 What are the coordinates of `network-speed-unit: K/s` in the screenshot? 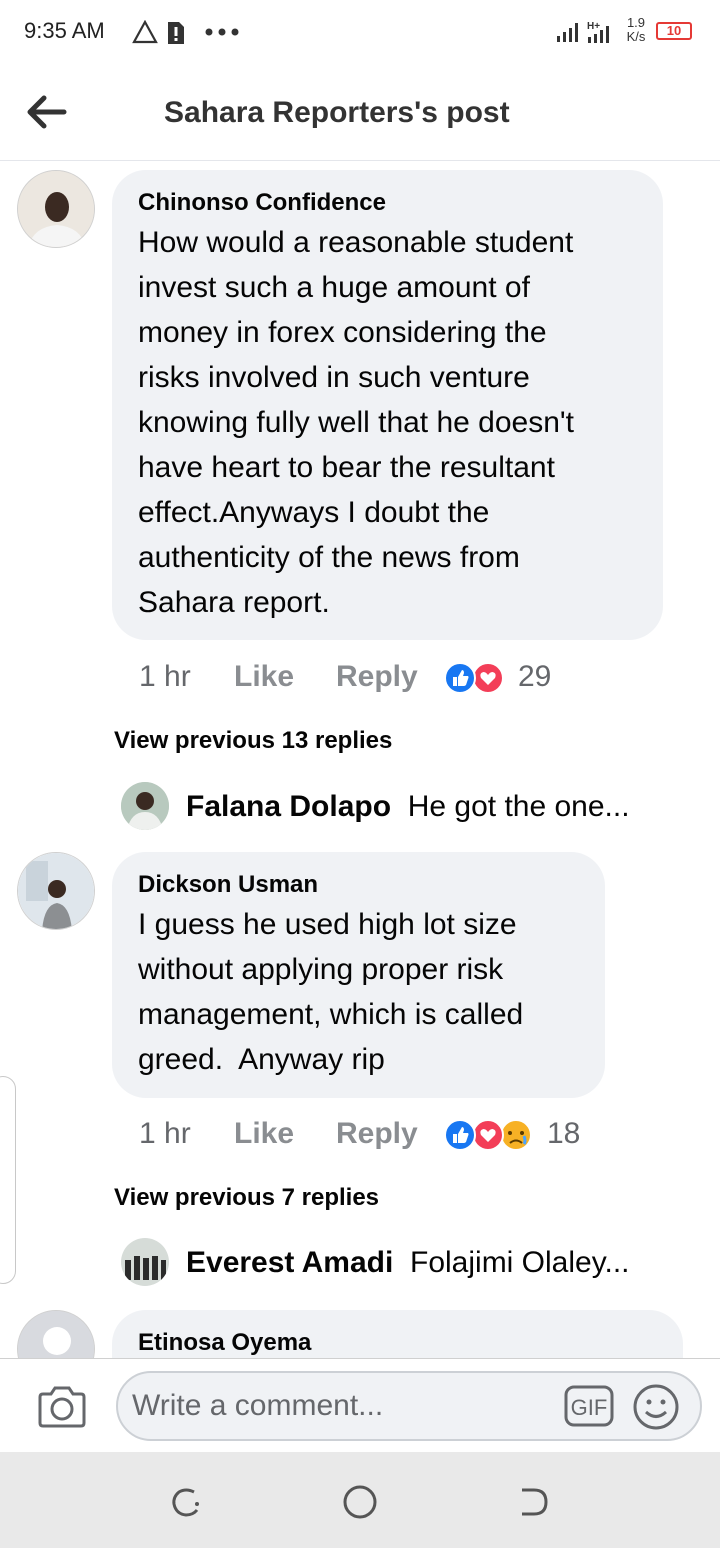 It's located at (636, 36).